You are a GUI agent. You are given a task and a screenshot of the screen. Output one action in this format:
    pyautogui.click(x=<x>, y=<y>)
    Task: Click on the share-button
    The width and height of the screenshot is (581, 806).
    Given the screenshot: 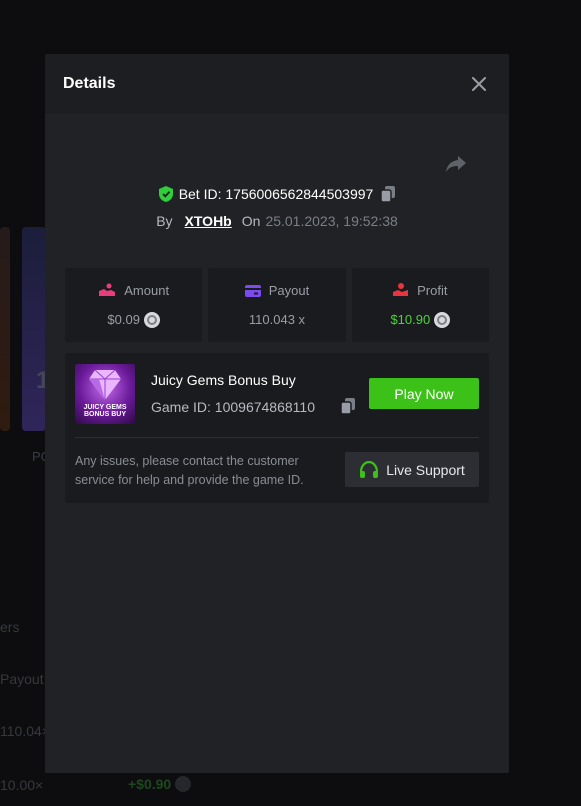 What is the action you would take?
    pyautogui.click(x=457, y=166)
    